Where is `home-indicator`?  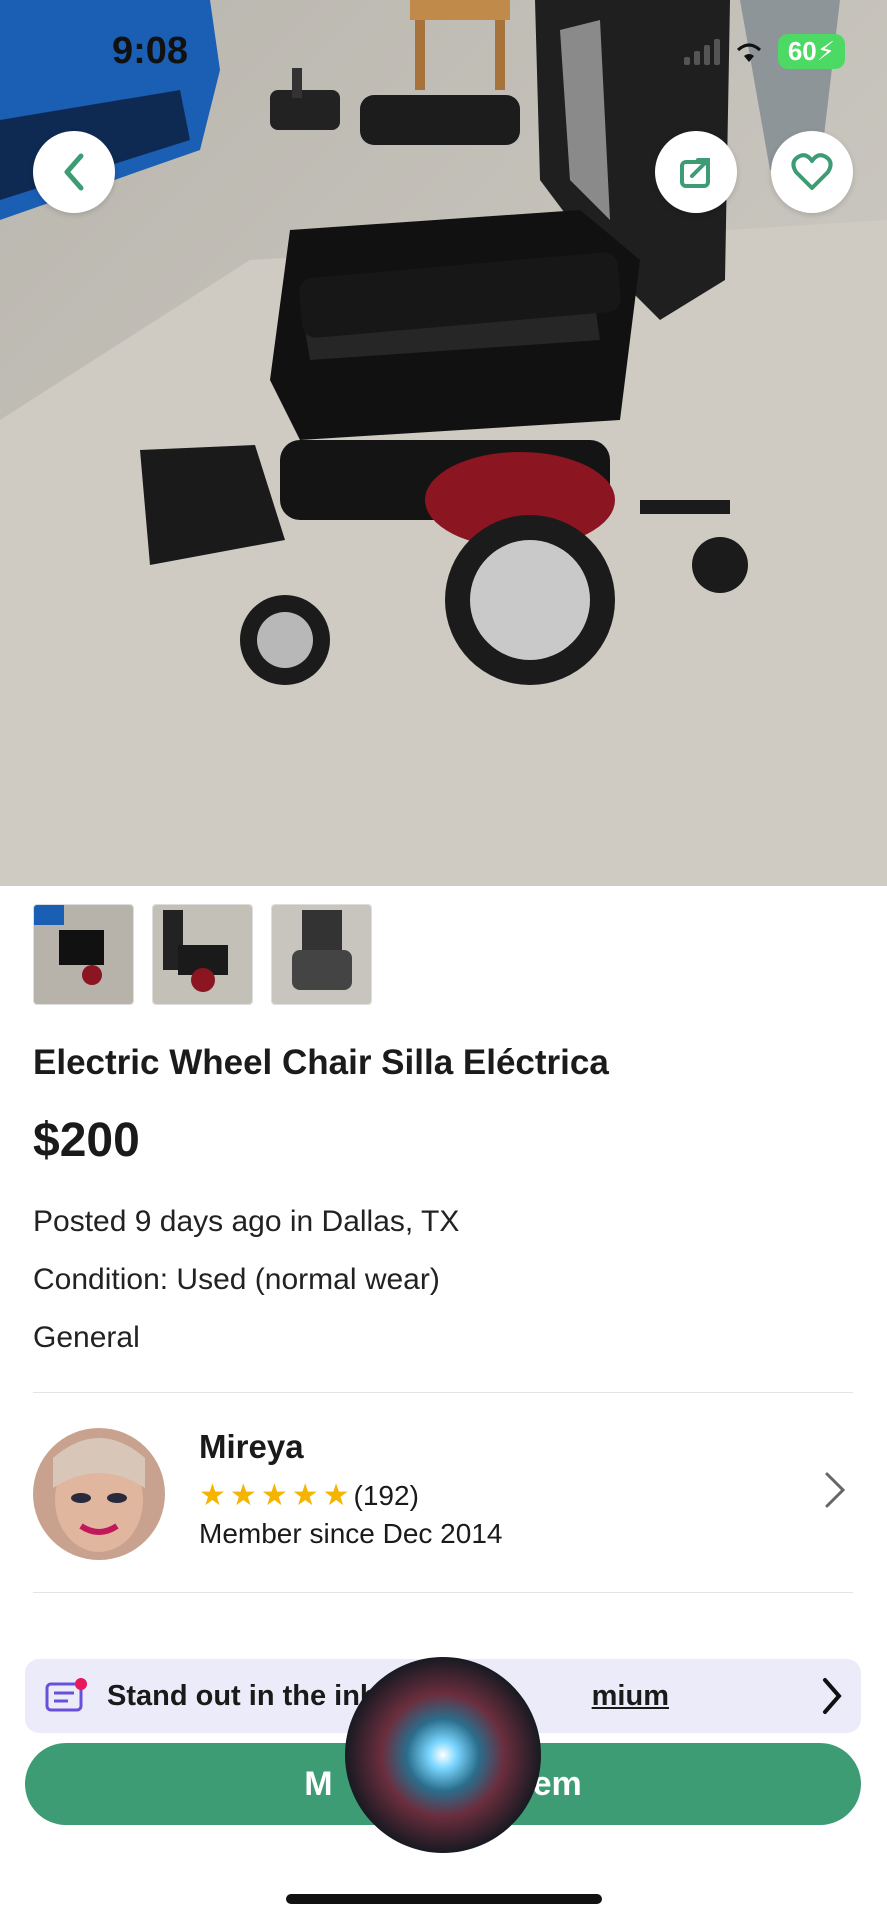
home-indicator is located at coordinates (444, 1899).